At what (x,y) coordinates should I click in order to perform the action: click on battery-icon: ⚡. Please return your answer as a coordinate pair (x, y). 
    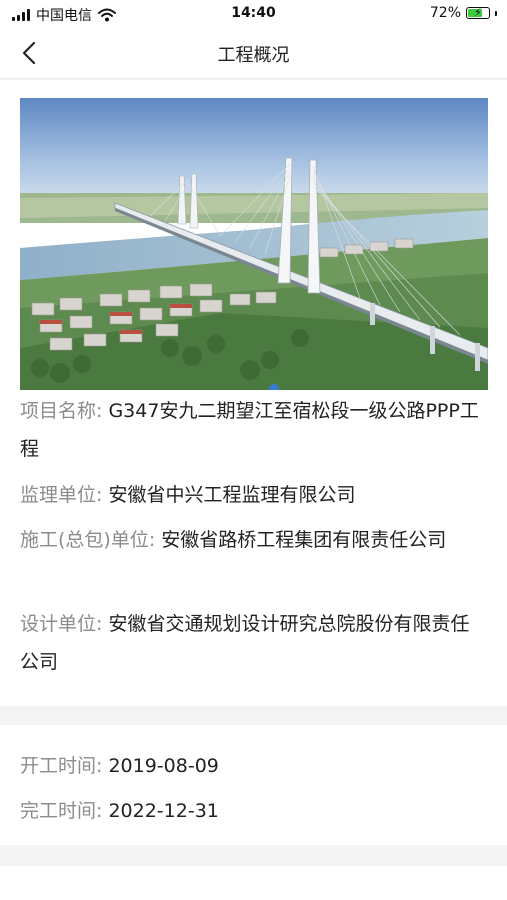
    Looking at the image, I should click on (478, 12).